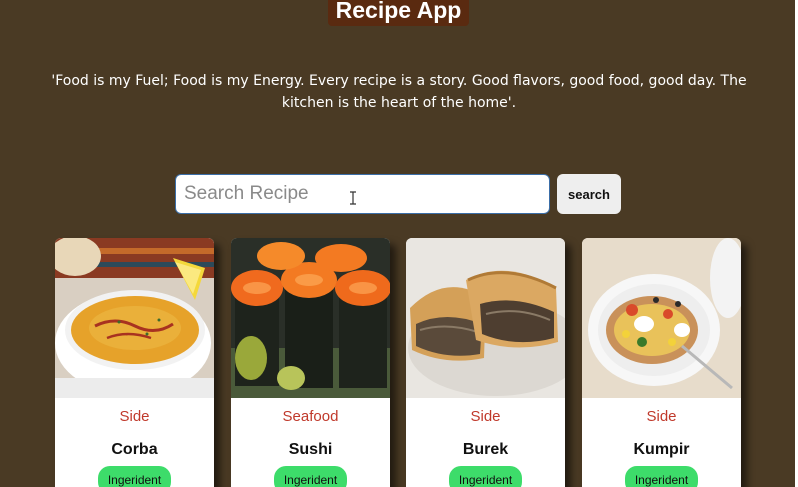 The image size is (798, 487). What do you see at coordinates (661, 318) in the screenshot?
I see `stuffed-potato-image` at bounding box center [661, 318].